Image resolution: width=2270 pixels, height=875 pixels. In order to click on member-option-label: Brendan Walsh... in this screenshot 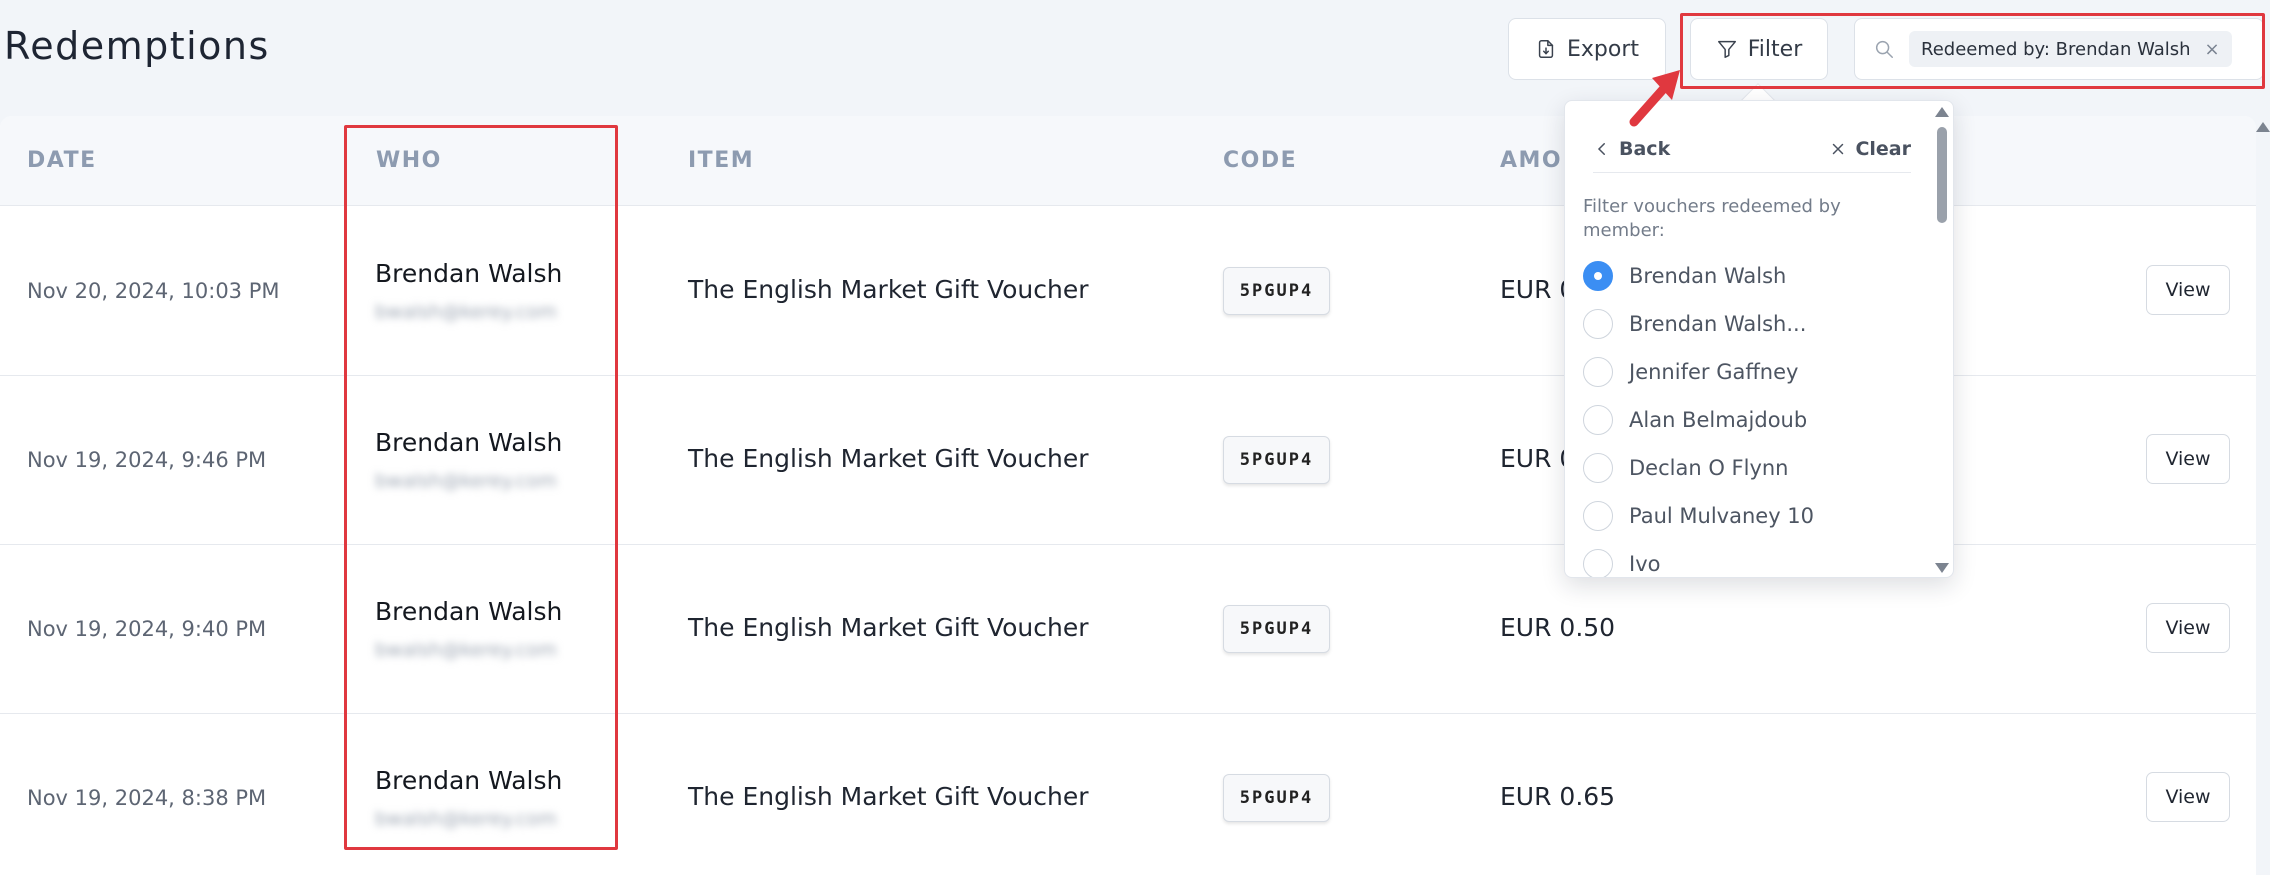, I will do `click(1718, 324)`.